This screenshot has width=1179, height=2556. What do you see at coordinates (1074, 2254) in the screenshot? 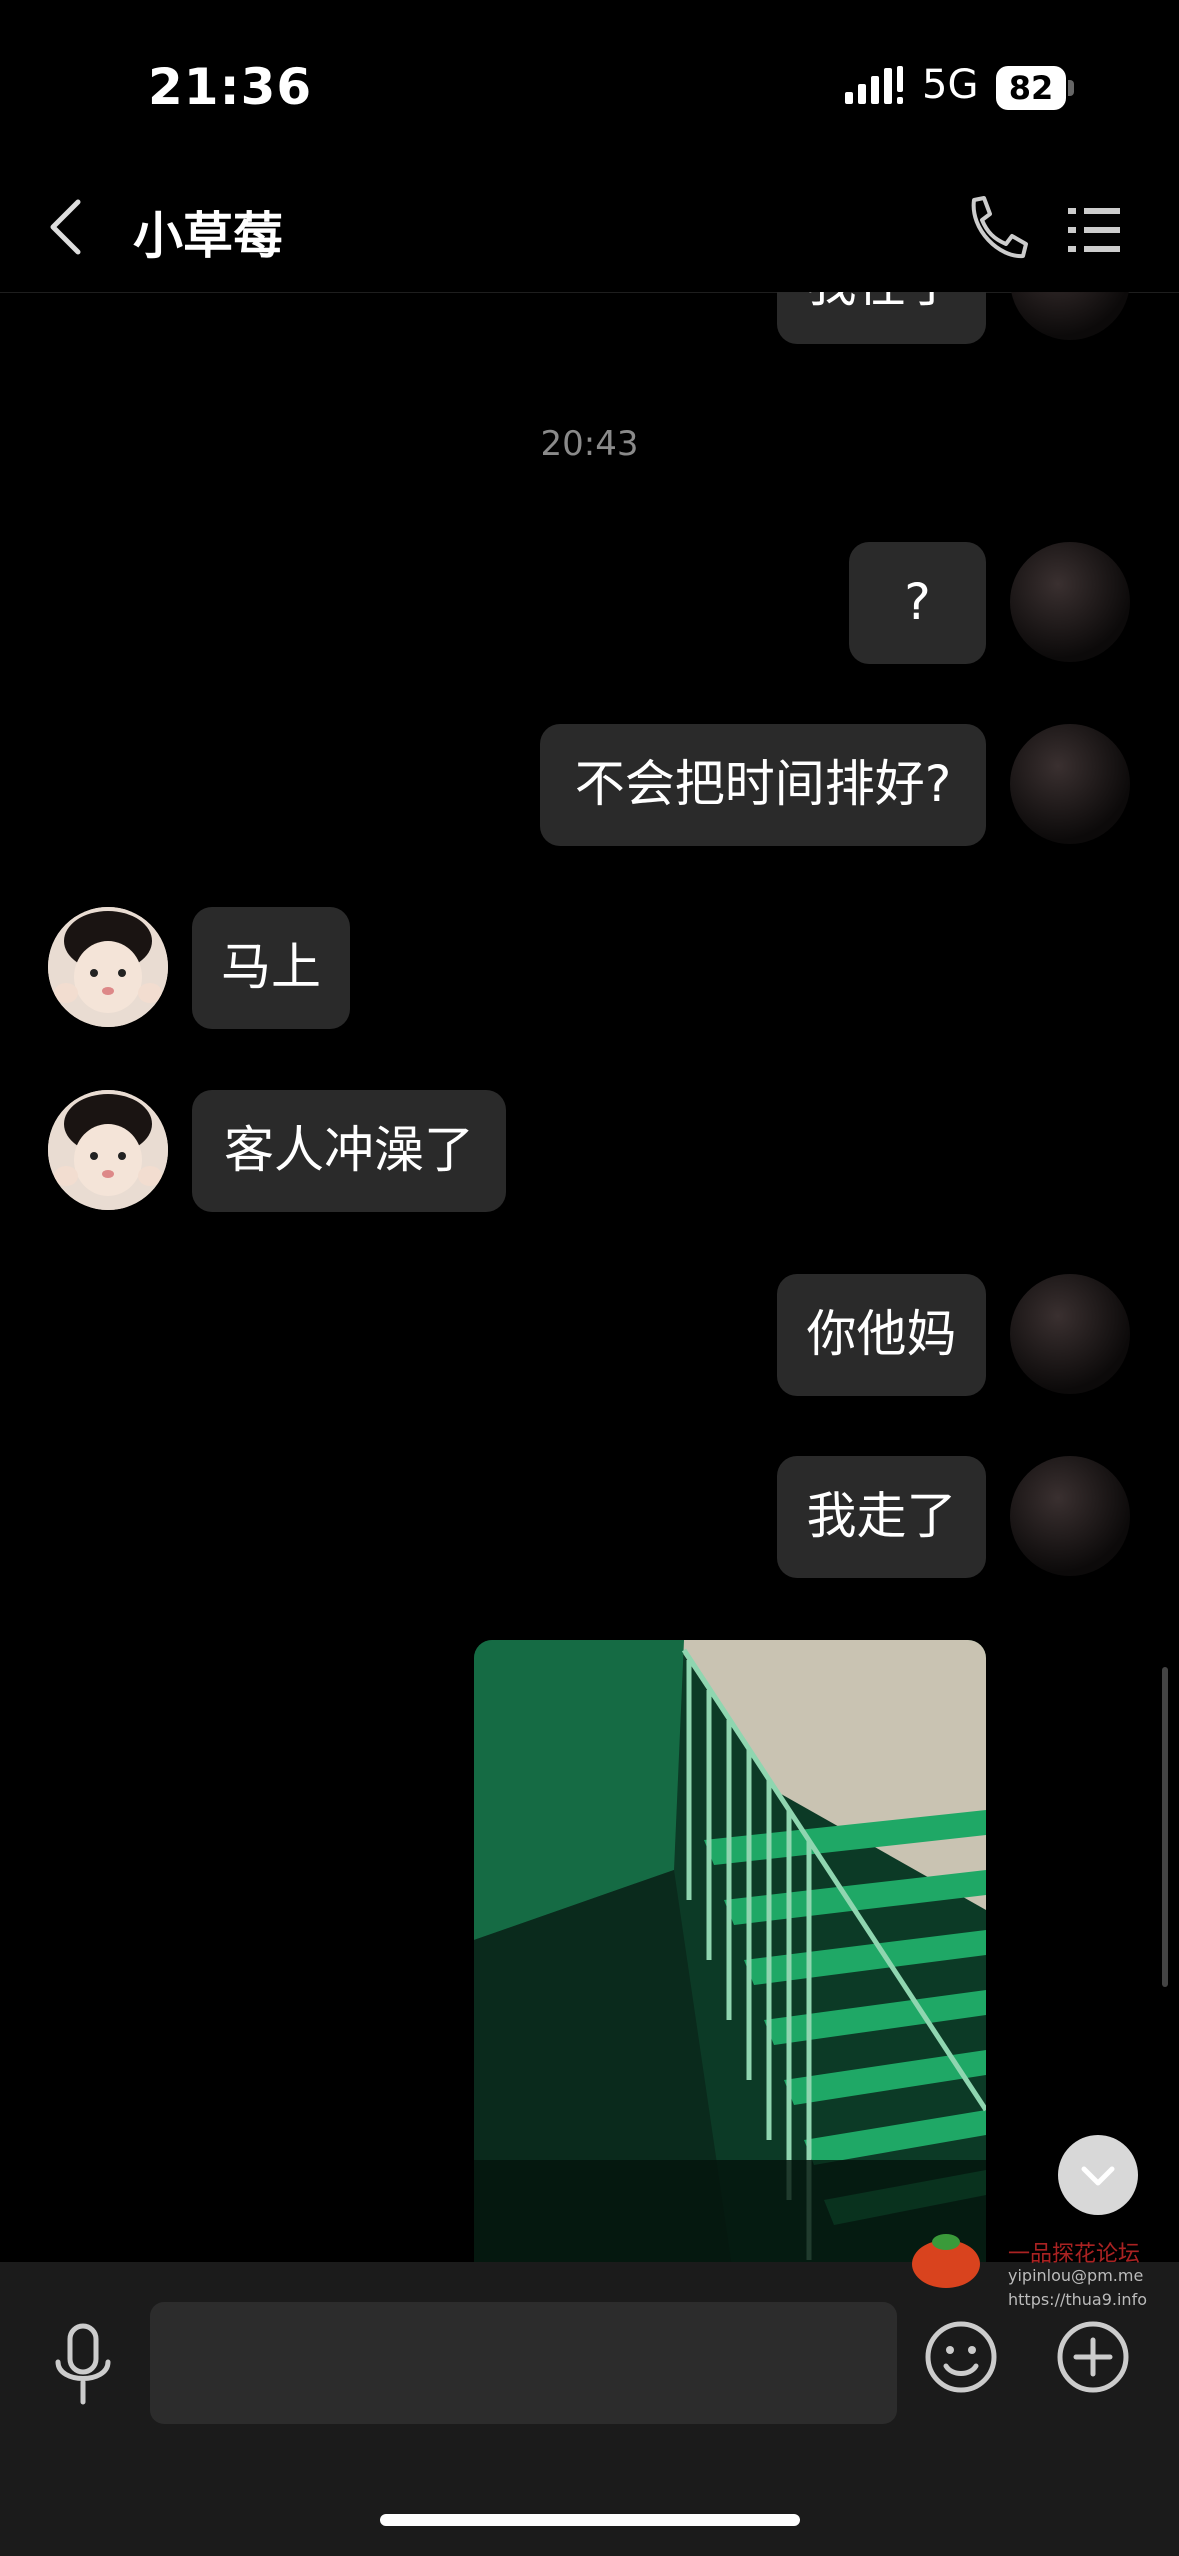
I see `watermark-title: 一品探花论坛` at bounding box center [1074, 2254].